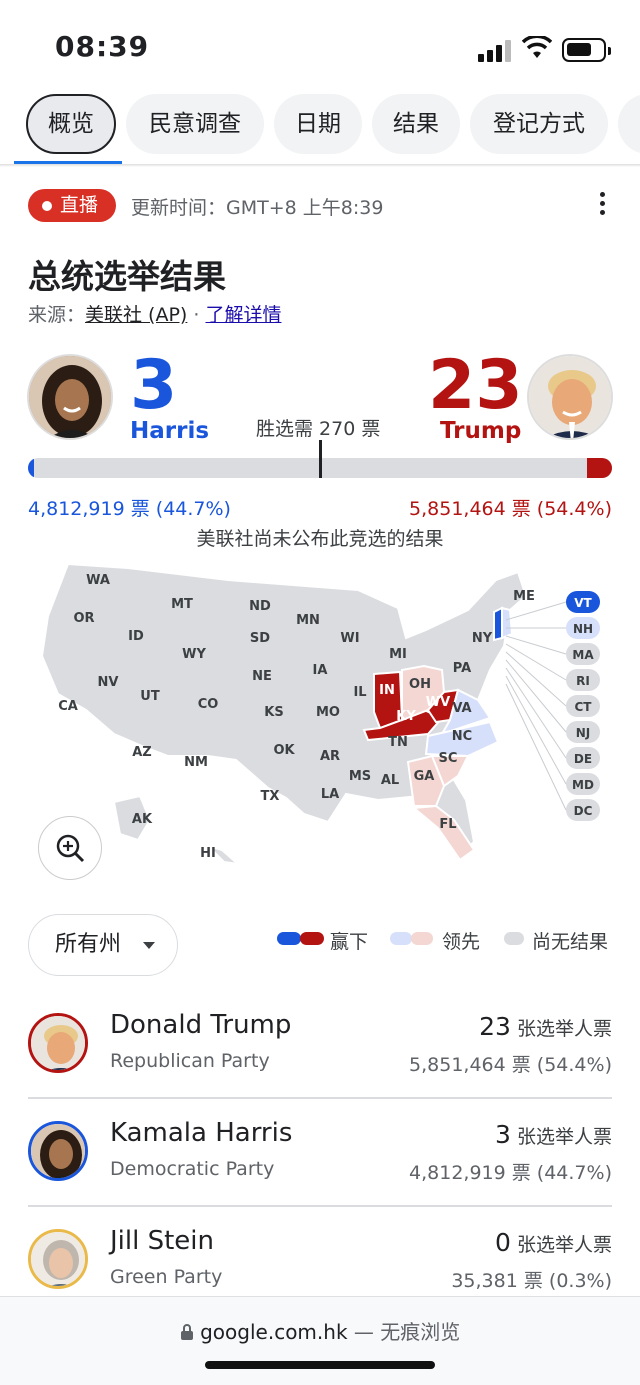 The height and width of the screenshot is (1385, 640). What do you see at coordinates (195, 124) in the screenshot?
I see `tab-polls: 民意调查` at bounding box center [195, 124].